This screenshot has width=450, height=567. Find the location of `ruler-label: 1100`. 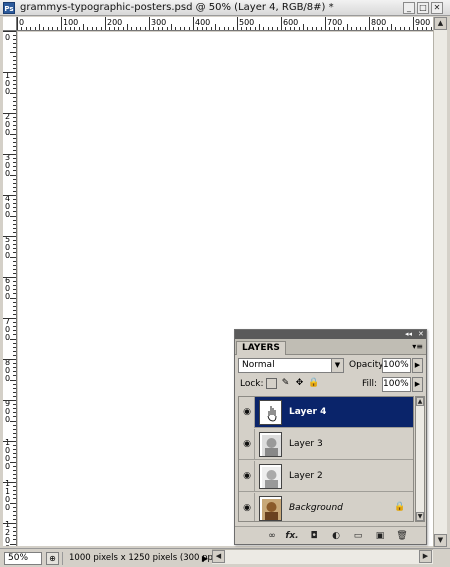

ruler-label: 1100 is located at coordinates (7, 495).